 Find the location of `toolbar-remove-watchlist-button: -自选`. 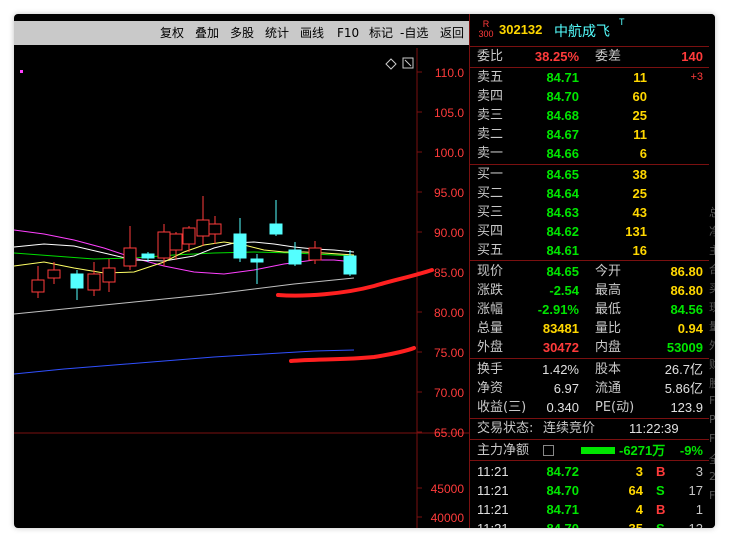

toolbar-remove-watchlist-button: -自选 is located at coordinates (414, 33).